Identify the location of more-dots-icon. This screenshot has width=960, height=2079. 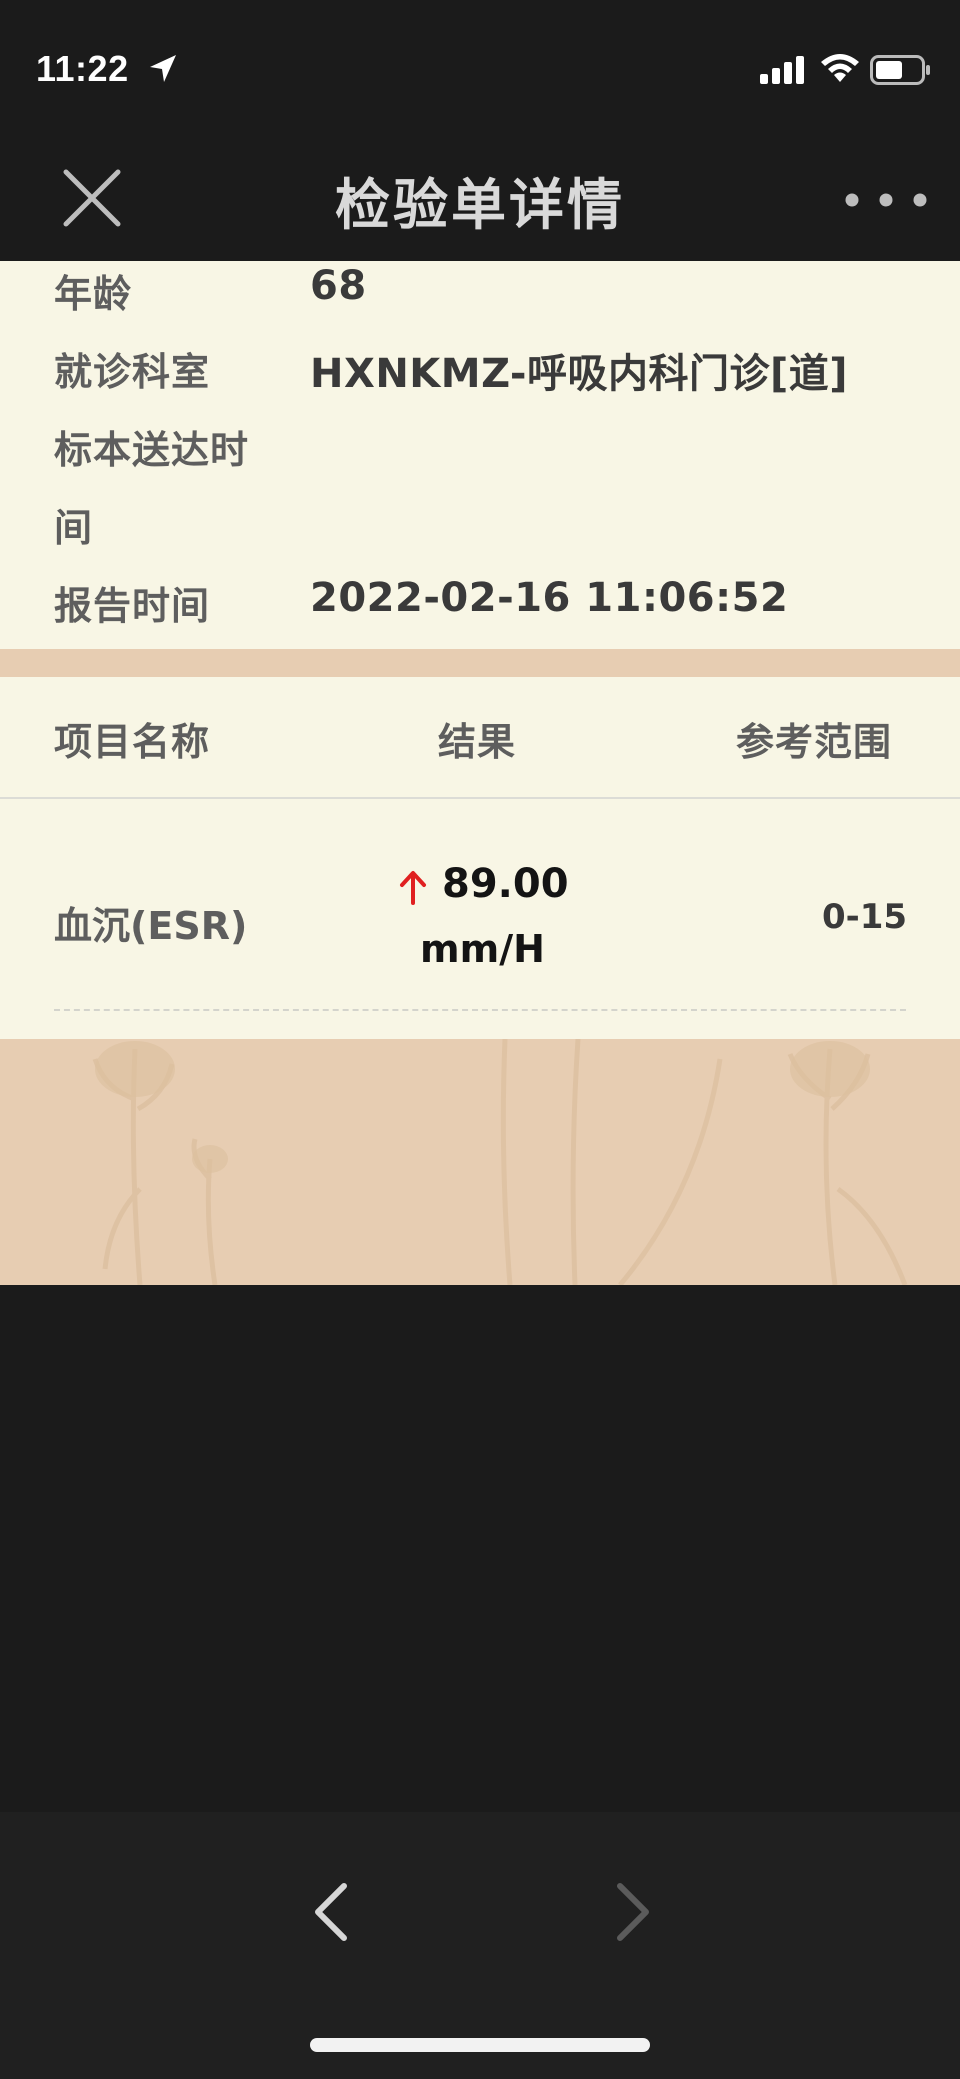
(886, 200).